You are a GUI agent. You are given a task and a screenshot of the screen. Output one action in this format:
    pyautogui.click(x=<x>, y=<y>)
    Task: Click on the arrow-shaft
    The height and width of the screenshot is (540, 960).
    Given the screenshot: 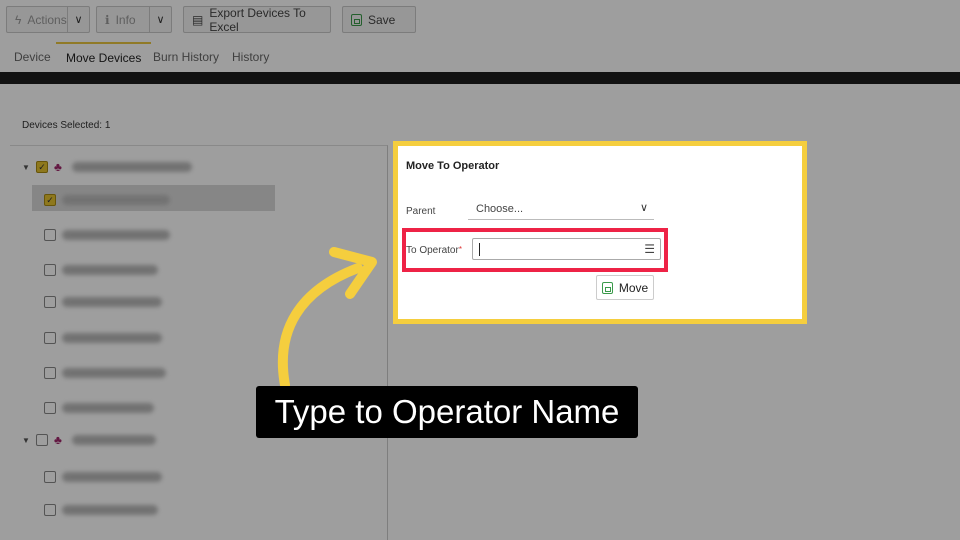 What is the action you would take?
    pyautogui.click(x=320, y=326)
    